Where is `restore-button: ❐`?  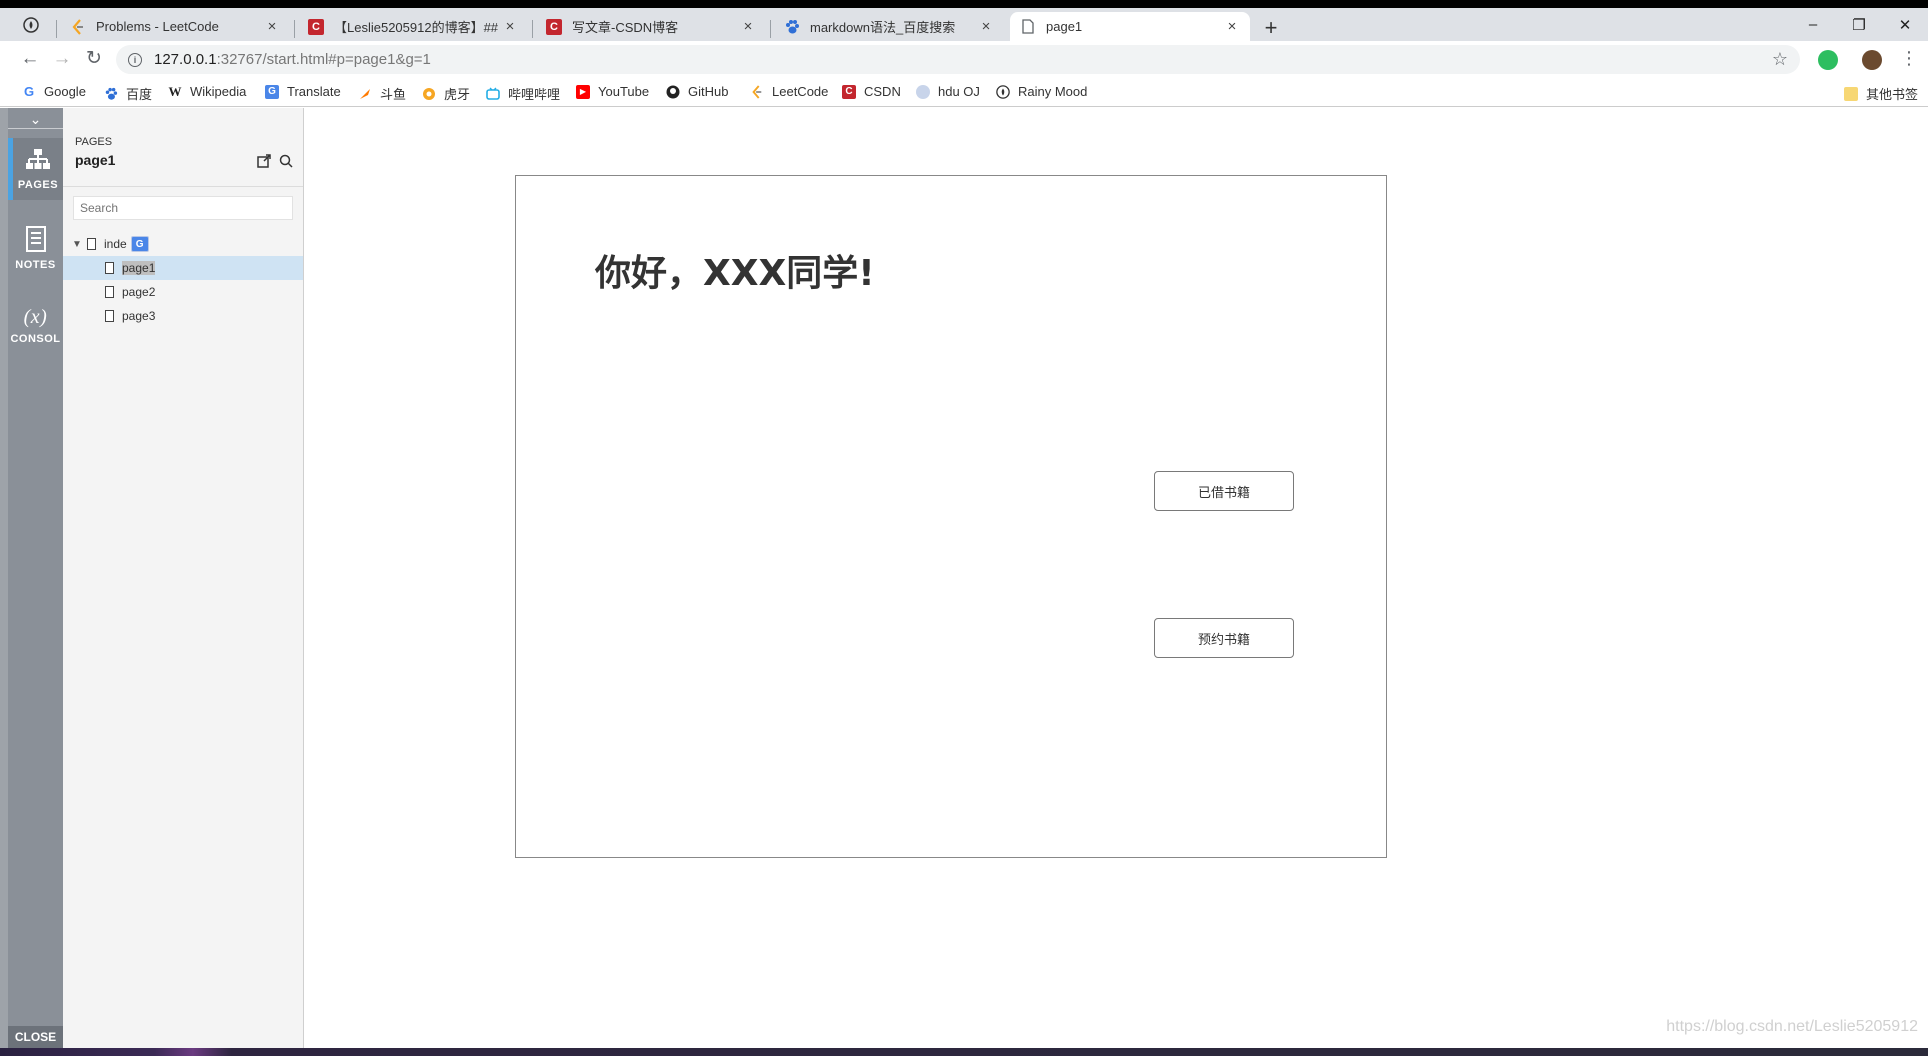
restore-button: ❐ is located at coordinates (1859, 25).